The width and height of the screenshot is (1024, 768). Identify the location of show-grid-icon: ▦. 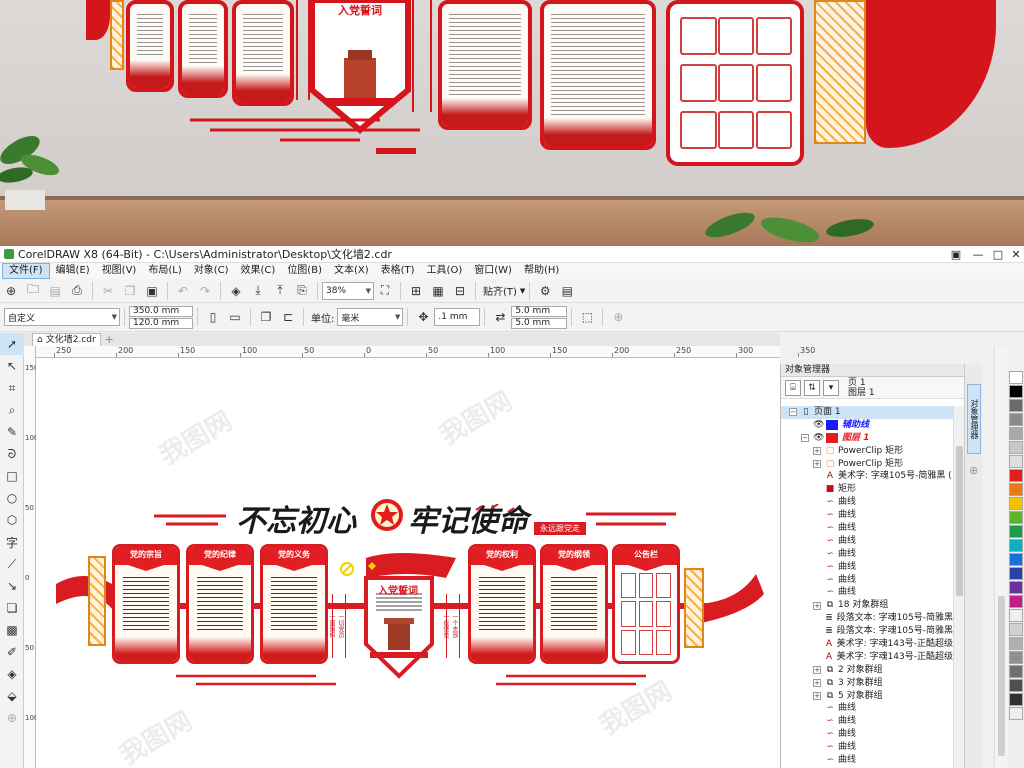
(438, 291).